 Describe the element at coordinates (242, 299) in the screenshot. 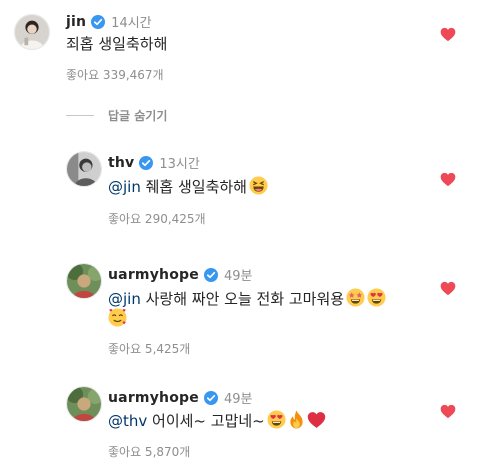

I see `comment-body: 사랑해 짜안 오늘 전화 고마워용` at that location.